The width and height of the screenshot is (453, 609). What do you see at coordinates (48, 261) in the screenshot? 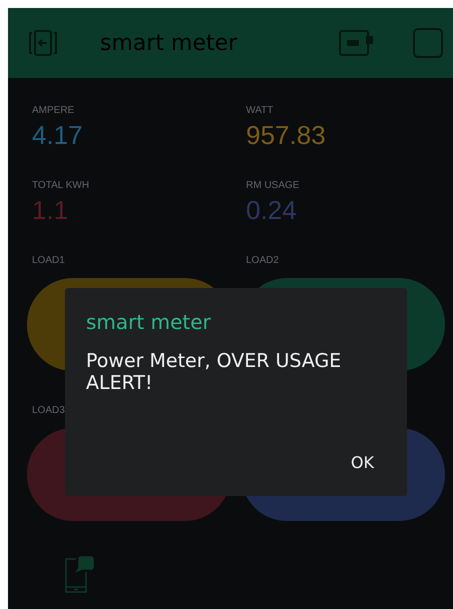
I see `load-label: LOAD1` at bounding box center [48, 261].